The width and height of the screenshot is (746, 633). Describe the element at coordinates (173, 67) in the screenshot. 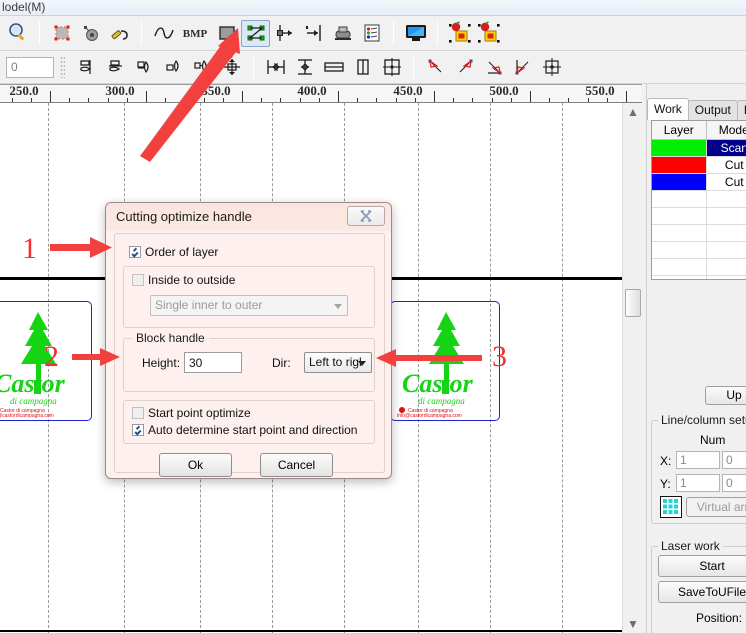

I see `flip-right-icon` at that location.